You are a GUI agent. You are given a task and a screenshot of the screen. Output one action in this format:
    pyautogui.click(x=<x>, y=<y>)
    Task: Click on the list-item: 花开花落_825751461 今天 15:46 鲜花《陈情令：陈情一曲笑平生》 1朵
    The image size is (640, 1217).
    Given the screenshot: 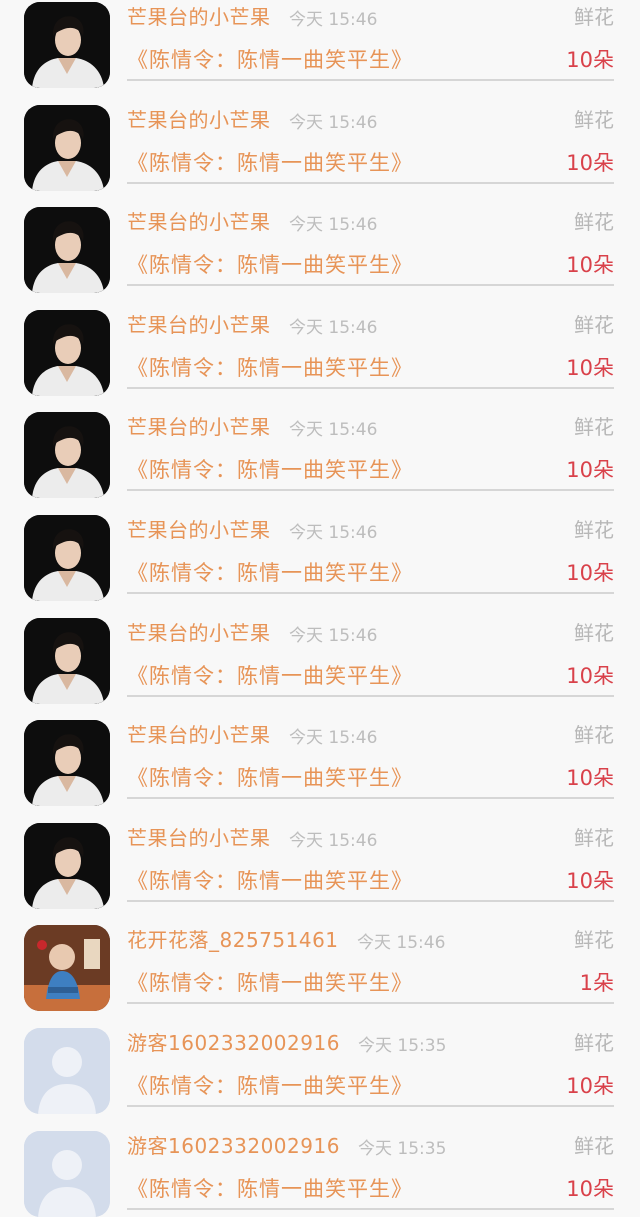 What is the action you would take?
    pyautogui.click(x=320, y=959)
    